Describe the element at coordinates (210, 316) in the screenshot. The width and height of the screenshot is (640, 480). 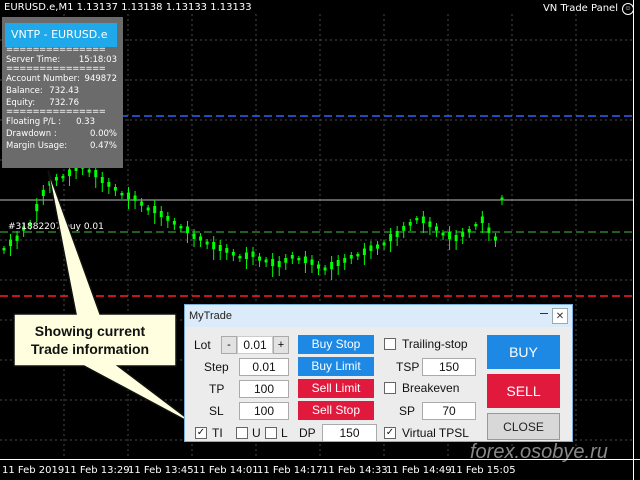
I see `mytrade-title: MyTrade` at that location.